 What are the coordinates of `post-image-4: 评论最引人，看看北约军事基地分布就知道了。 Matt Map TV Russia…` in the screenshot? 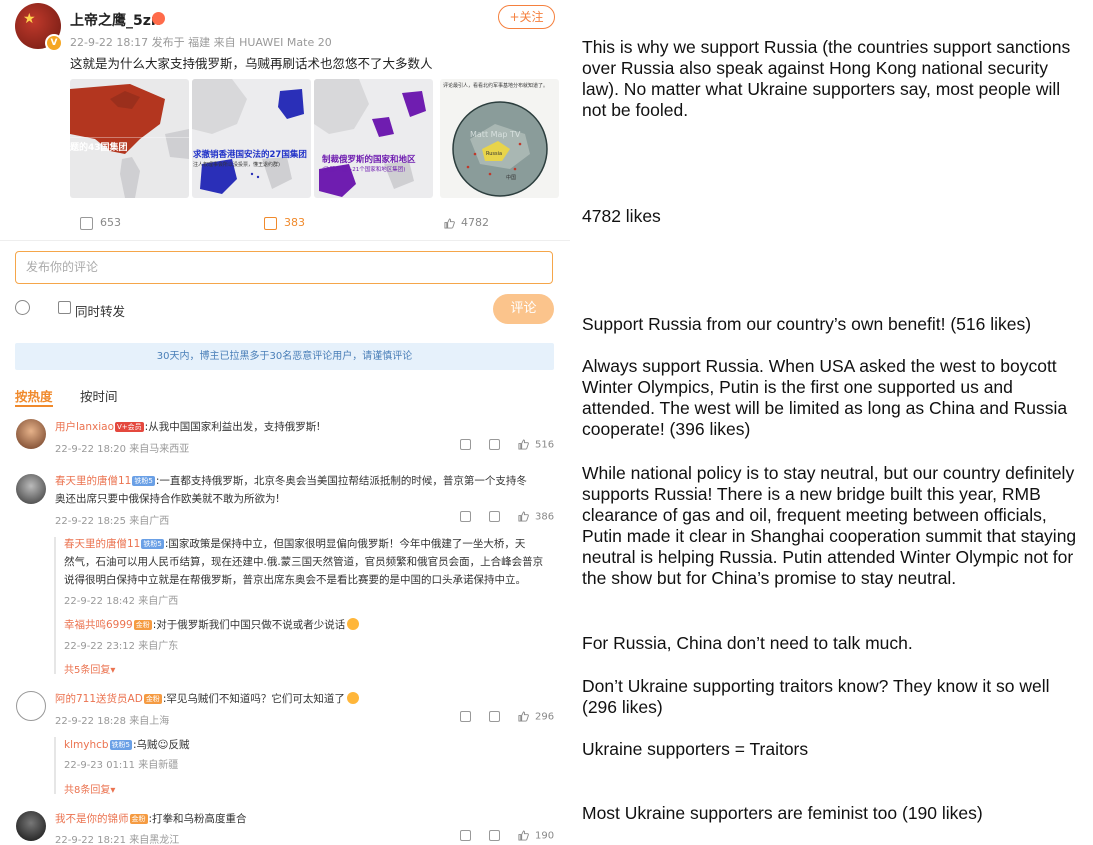 It's located at (499, 138).